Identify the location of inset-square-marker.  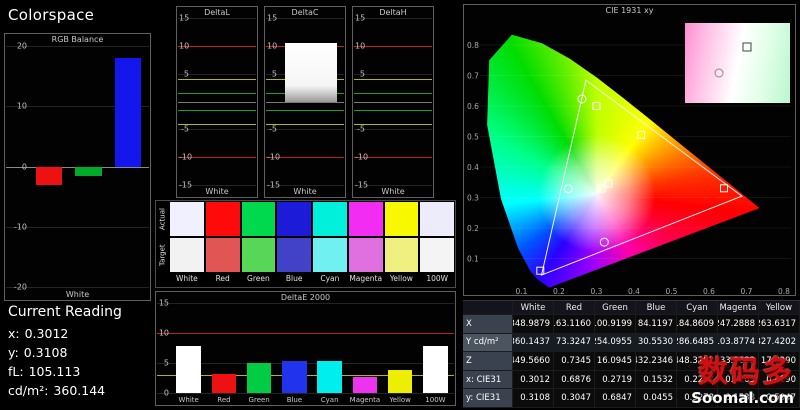
(747, 47).